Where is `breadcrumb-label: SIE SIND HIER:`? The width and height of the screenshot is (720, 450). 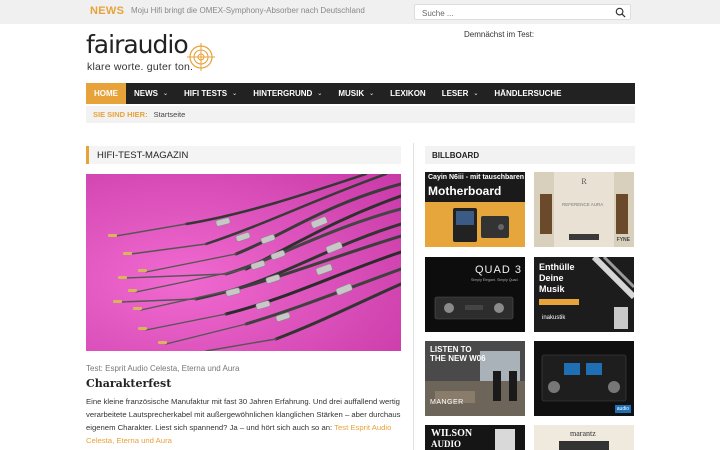 breadcrumb-label: SIE SIND HIER: is located at coordinates (120, 114).